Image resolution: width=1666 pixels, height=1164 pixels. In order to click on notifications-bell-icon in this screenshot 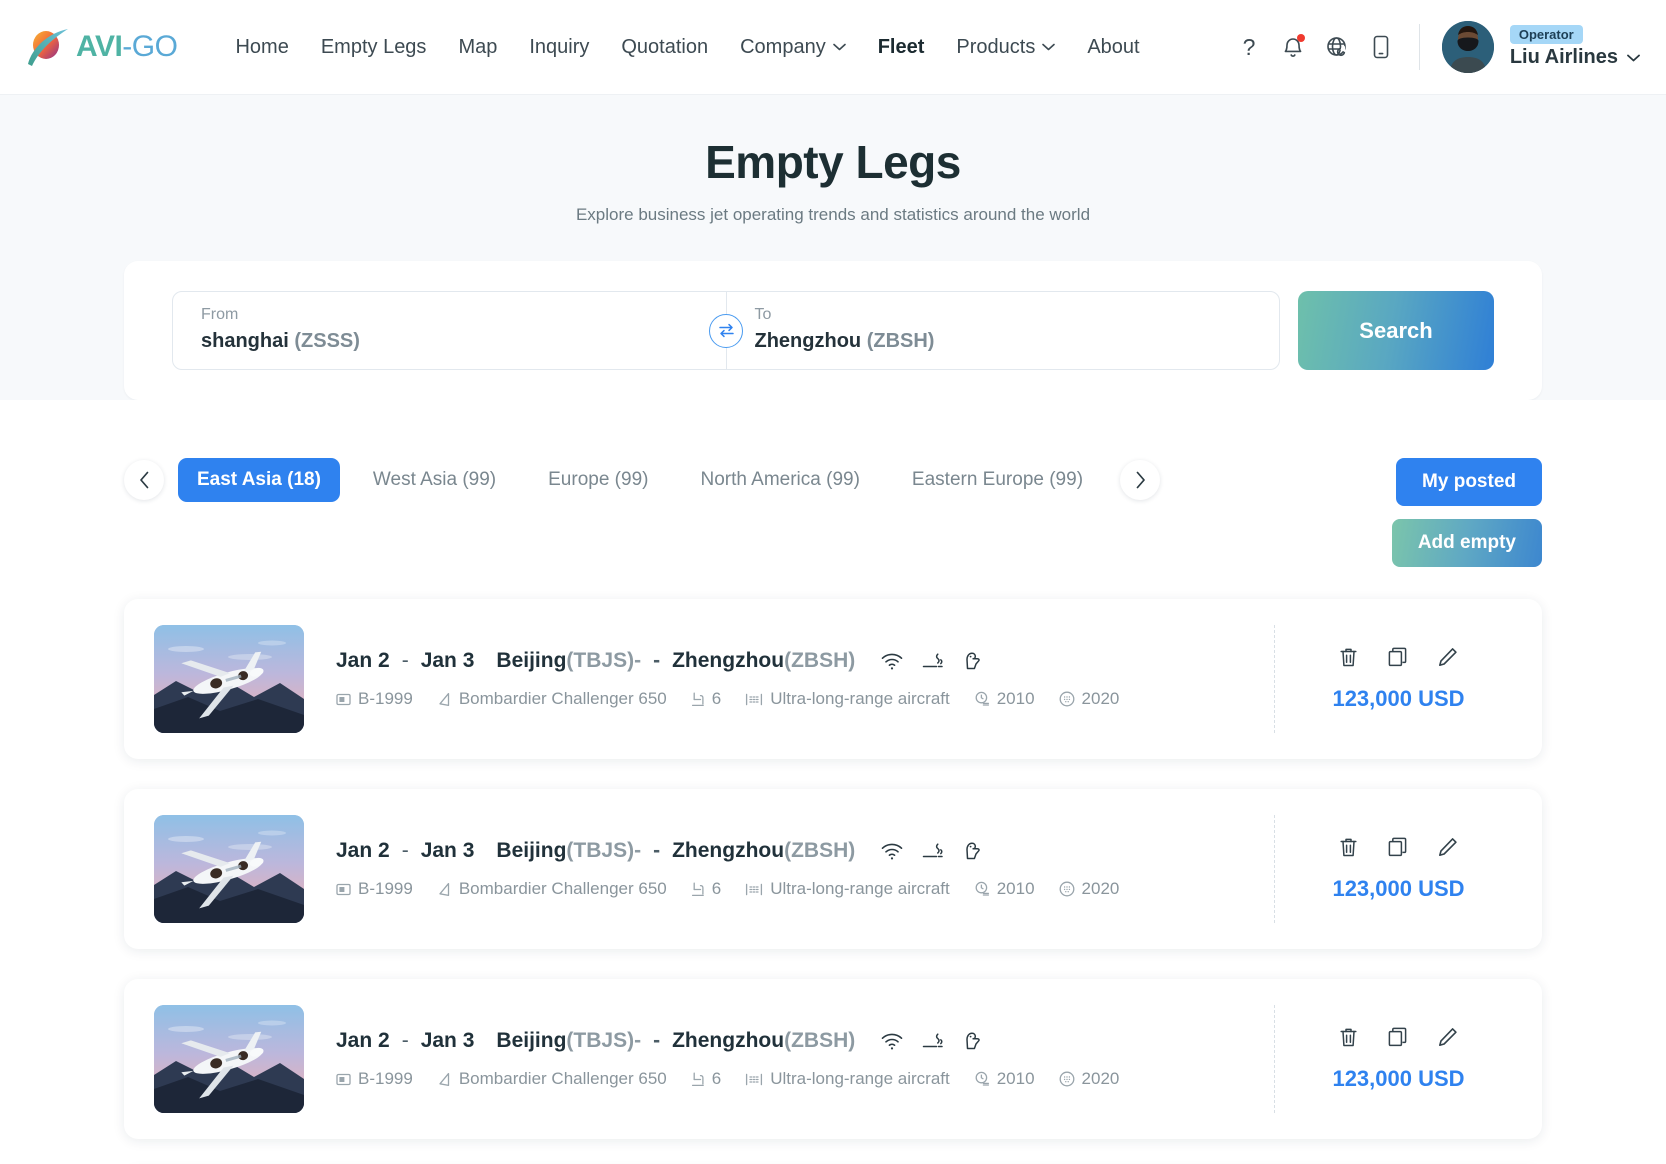, I will do `click(1293, 47)`.